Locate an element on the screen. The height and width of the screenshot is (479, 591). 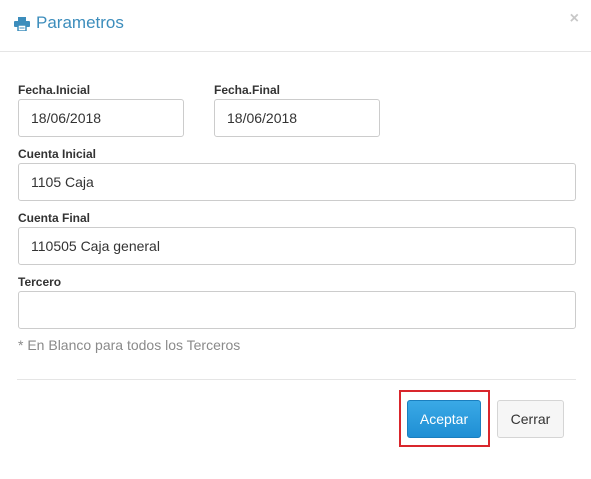
fecha-inicial-label: Fecha.Inicial is located at coordinates (54, 90).